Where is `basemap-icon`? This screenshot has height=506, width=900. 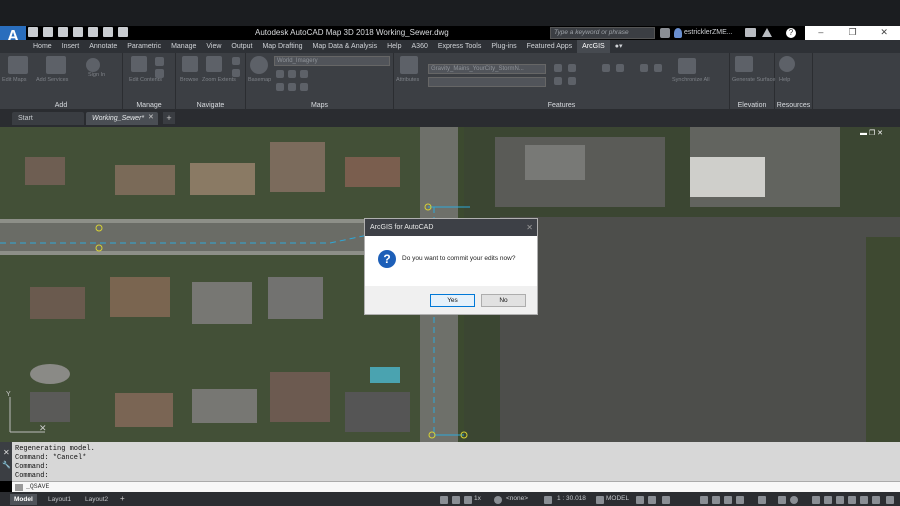
basemap-icon is located at coordinates (259, 65).